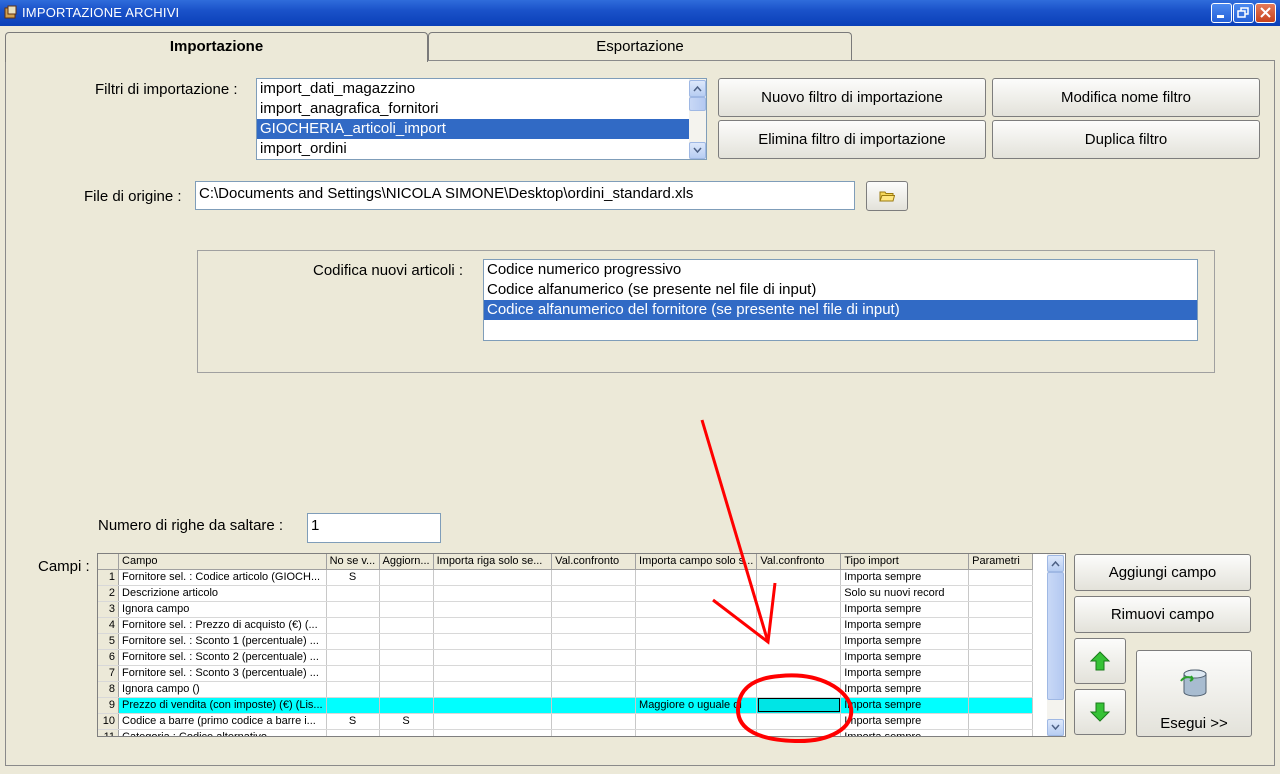 This screenshot has width=1280, height=774. I want to click on execute-button: Esegui >>, so click(1194, 693).